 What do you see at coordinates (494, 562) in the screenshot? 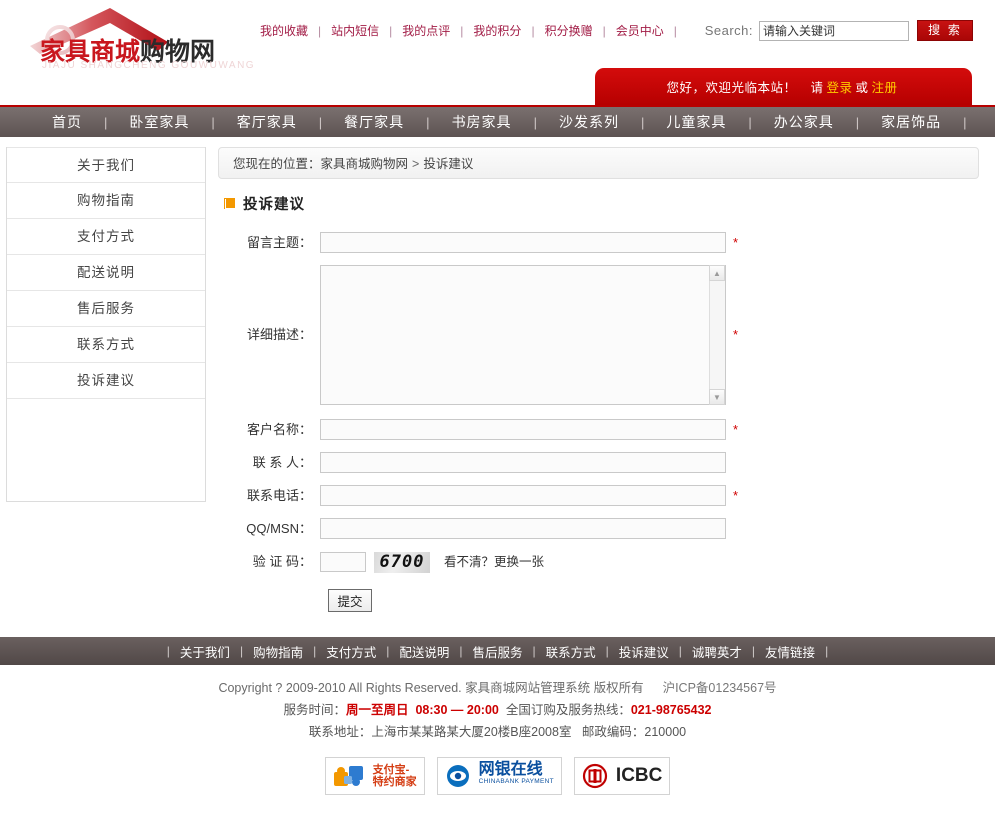
I see `captcha-refresh-link: 看不清？更换一张` at bounding box center [494, 562].